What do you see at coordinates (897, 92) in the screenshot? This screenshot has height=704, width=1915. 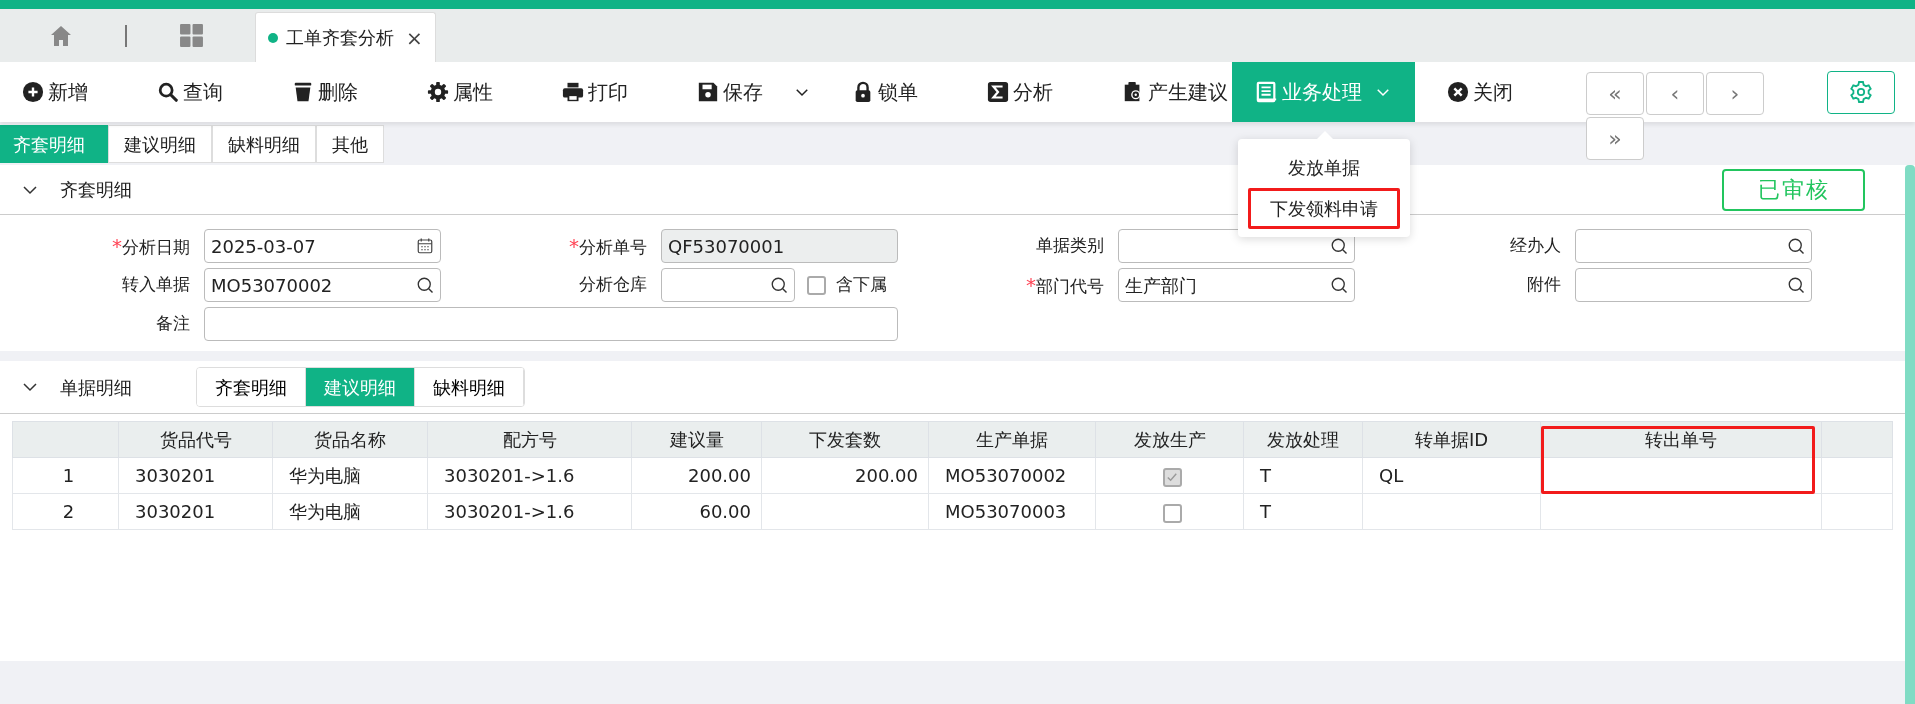 I see `toolbar-button: 锁单` at bounding box center [897, 92].